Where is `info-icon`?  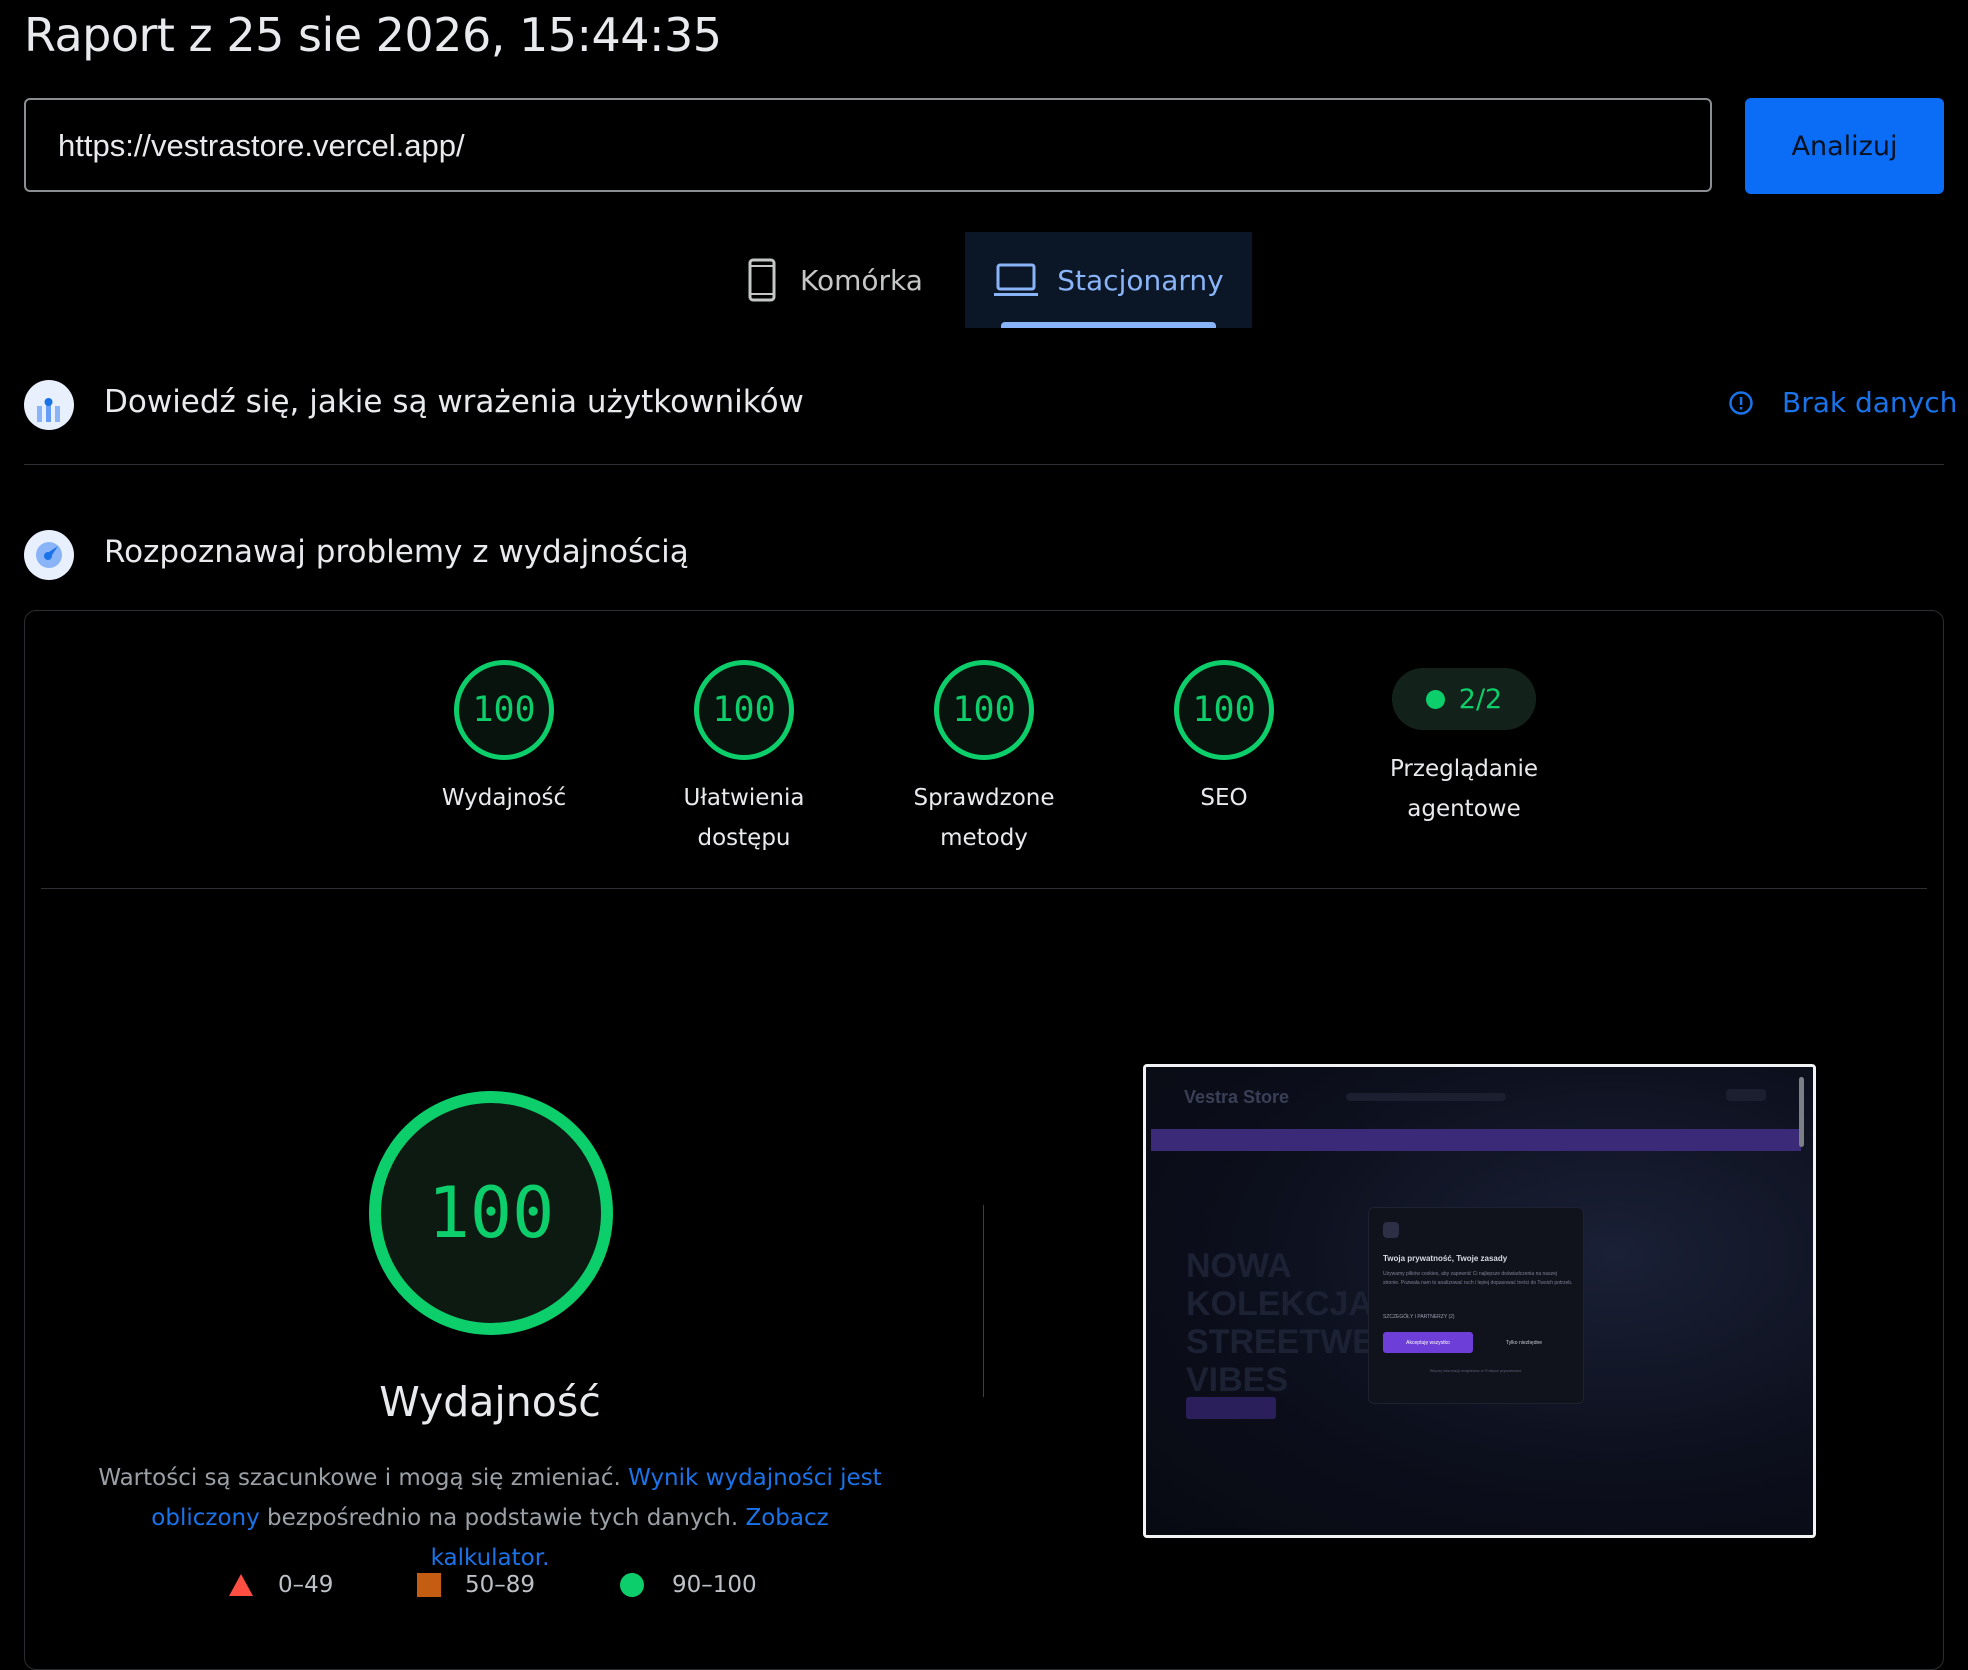 info-icon is located at coordinates (1741, 403).